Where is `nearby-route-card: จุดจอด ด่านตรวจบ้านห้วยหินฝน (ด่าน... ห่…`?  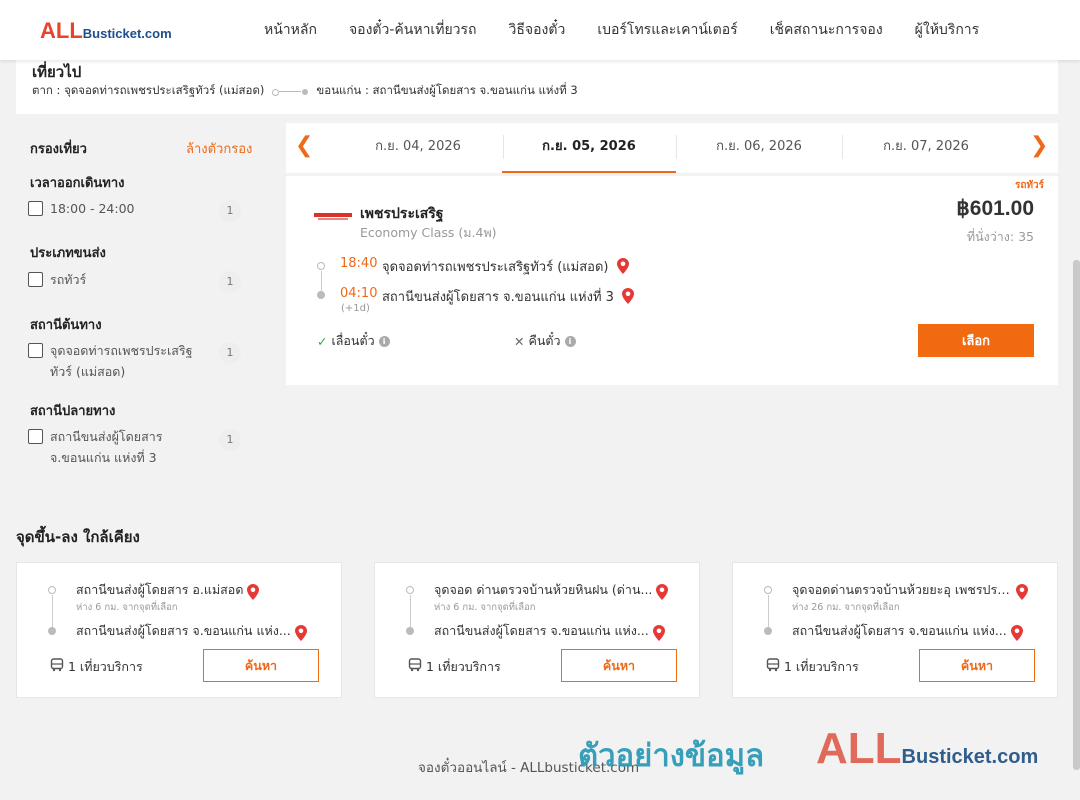
nearby-route-card: จุดจอด ด่านตรวจบ้านห้วยหินฝน (ด่าน... ห่… is located at coordinates (537, 630).